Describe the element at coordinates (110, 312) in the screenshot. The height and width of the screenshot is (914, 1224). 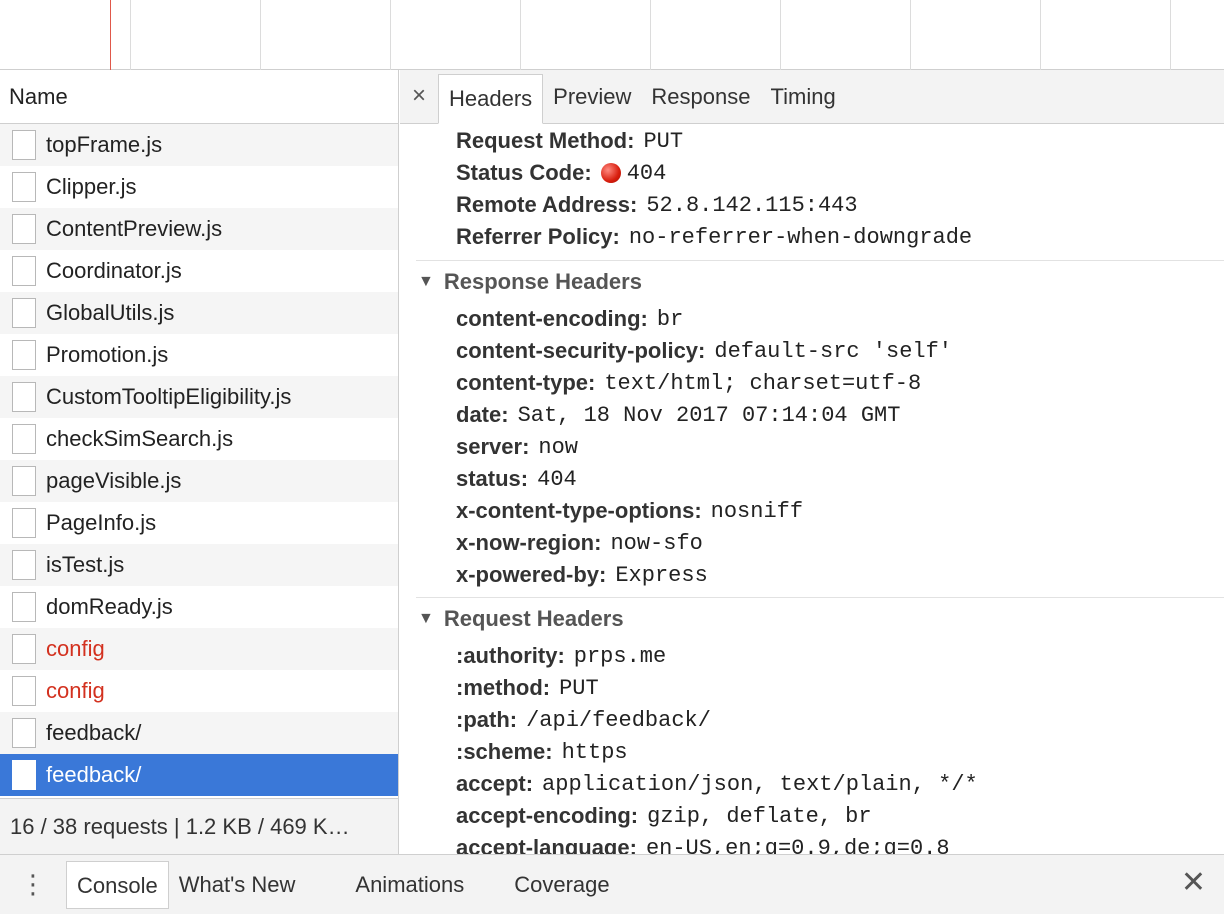
I see `request-name: GlobalUtils.js` at that location.